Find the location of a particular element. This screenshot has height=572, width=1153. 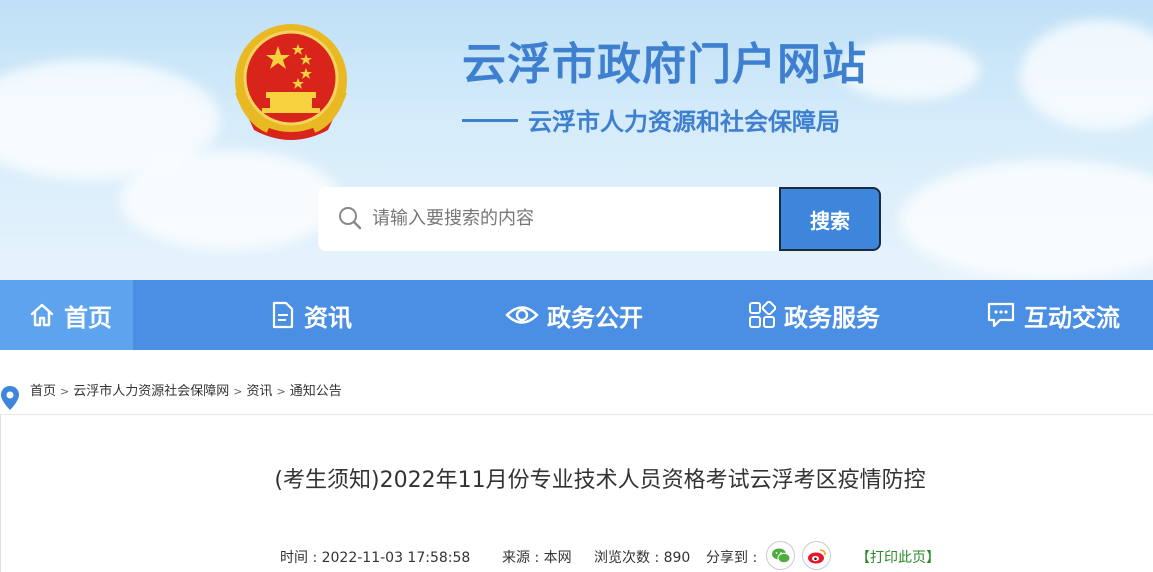

nav-item-home: 首页 is located at coordinates (66, 315).